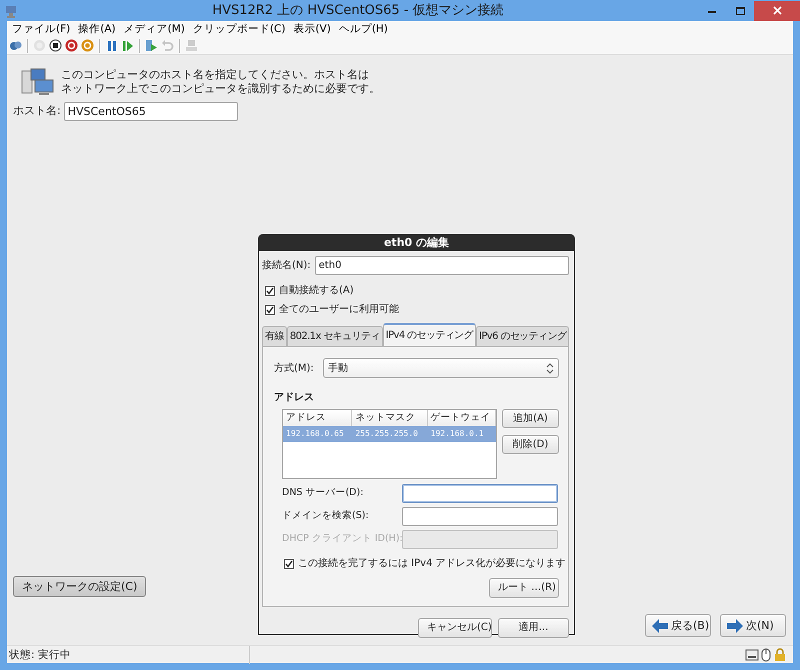 The width and height of the screenshot is (800, 670). I want to click on mouse-icon, so click(766, 655).